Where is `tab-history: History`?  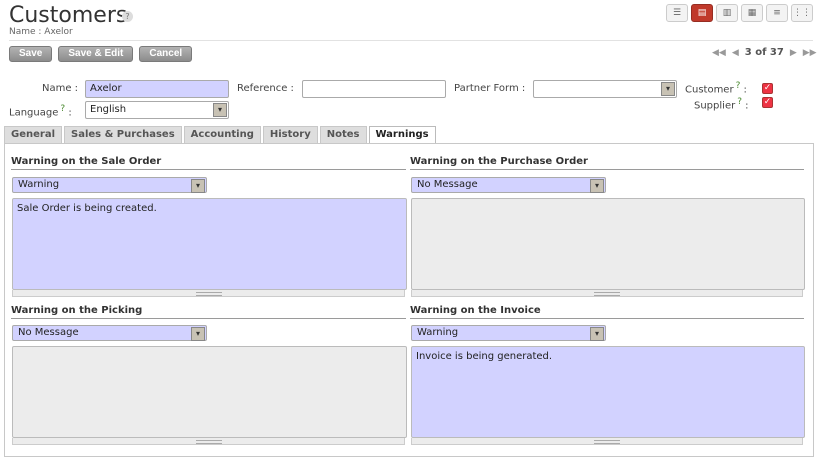
tab-history: History is located at coordinates (290, 134).